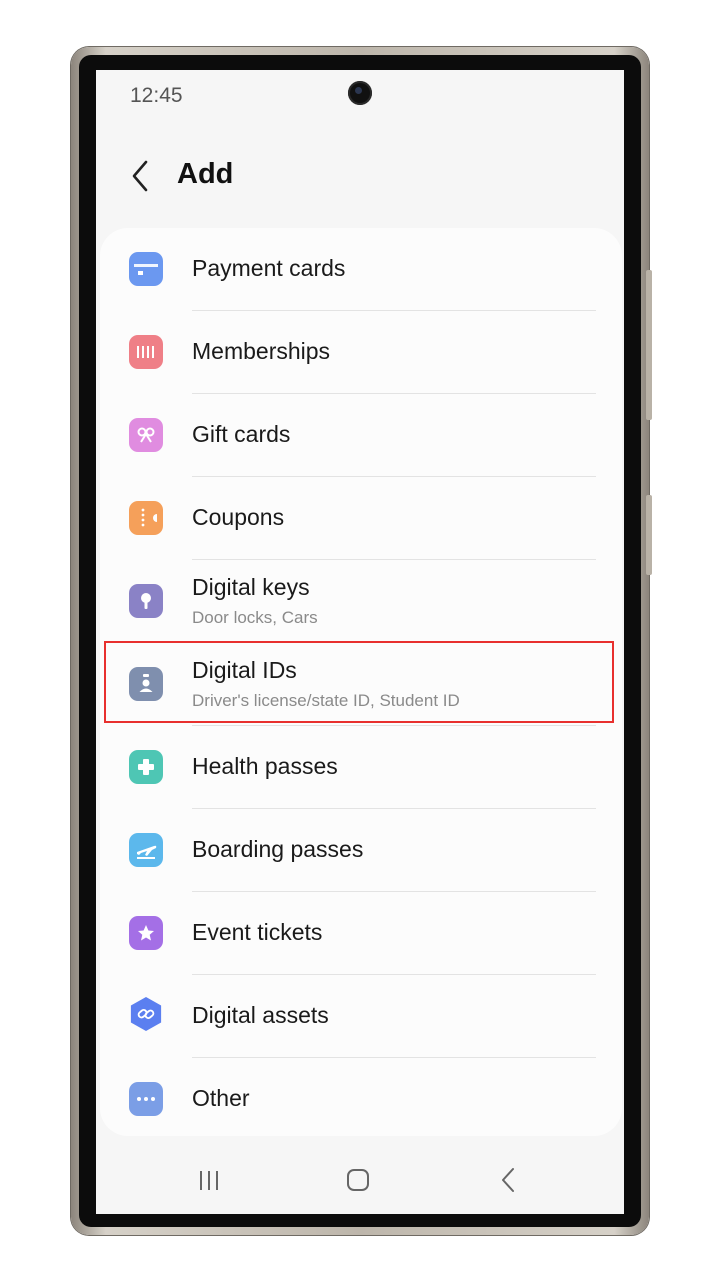 The height and width of the screenshot is (1280, 720). What do you see at coordinates (361, 767) in the screenshot?
I see `list-item-health-passes: Health passes` at bounding box center [361, 767].